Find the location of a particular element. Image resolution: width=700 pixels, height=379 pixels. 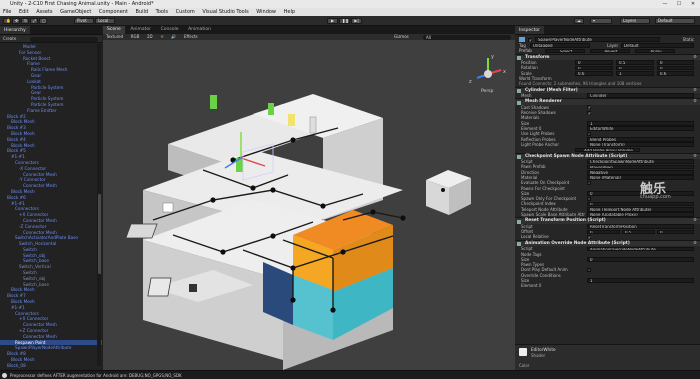

property-field: None (Teleport Node Attribute) is located at coordinates (640, 209).